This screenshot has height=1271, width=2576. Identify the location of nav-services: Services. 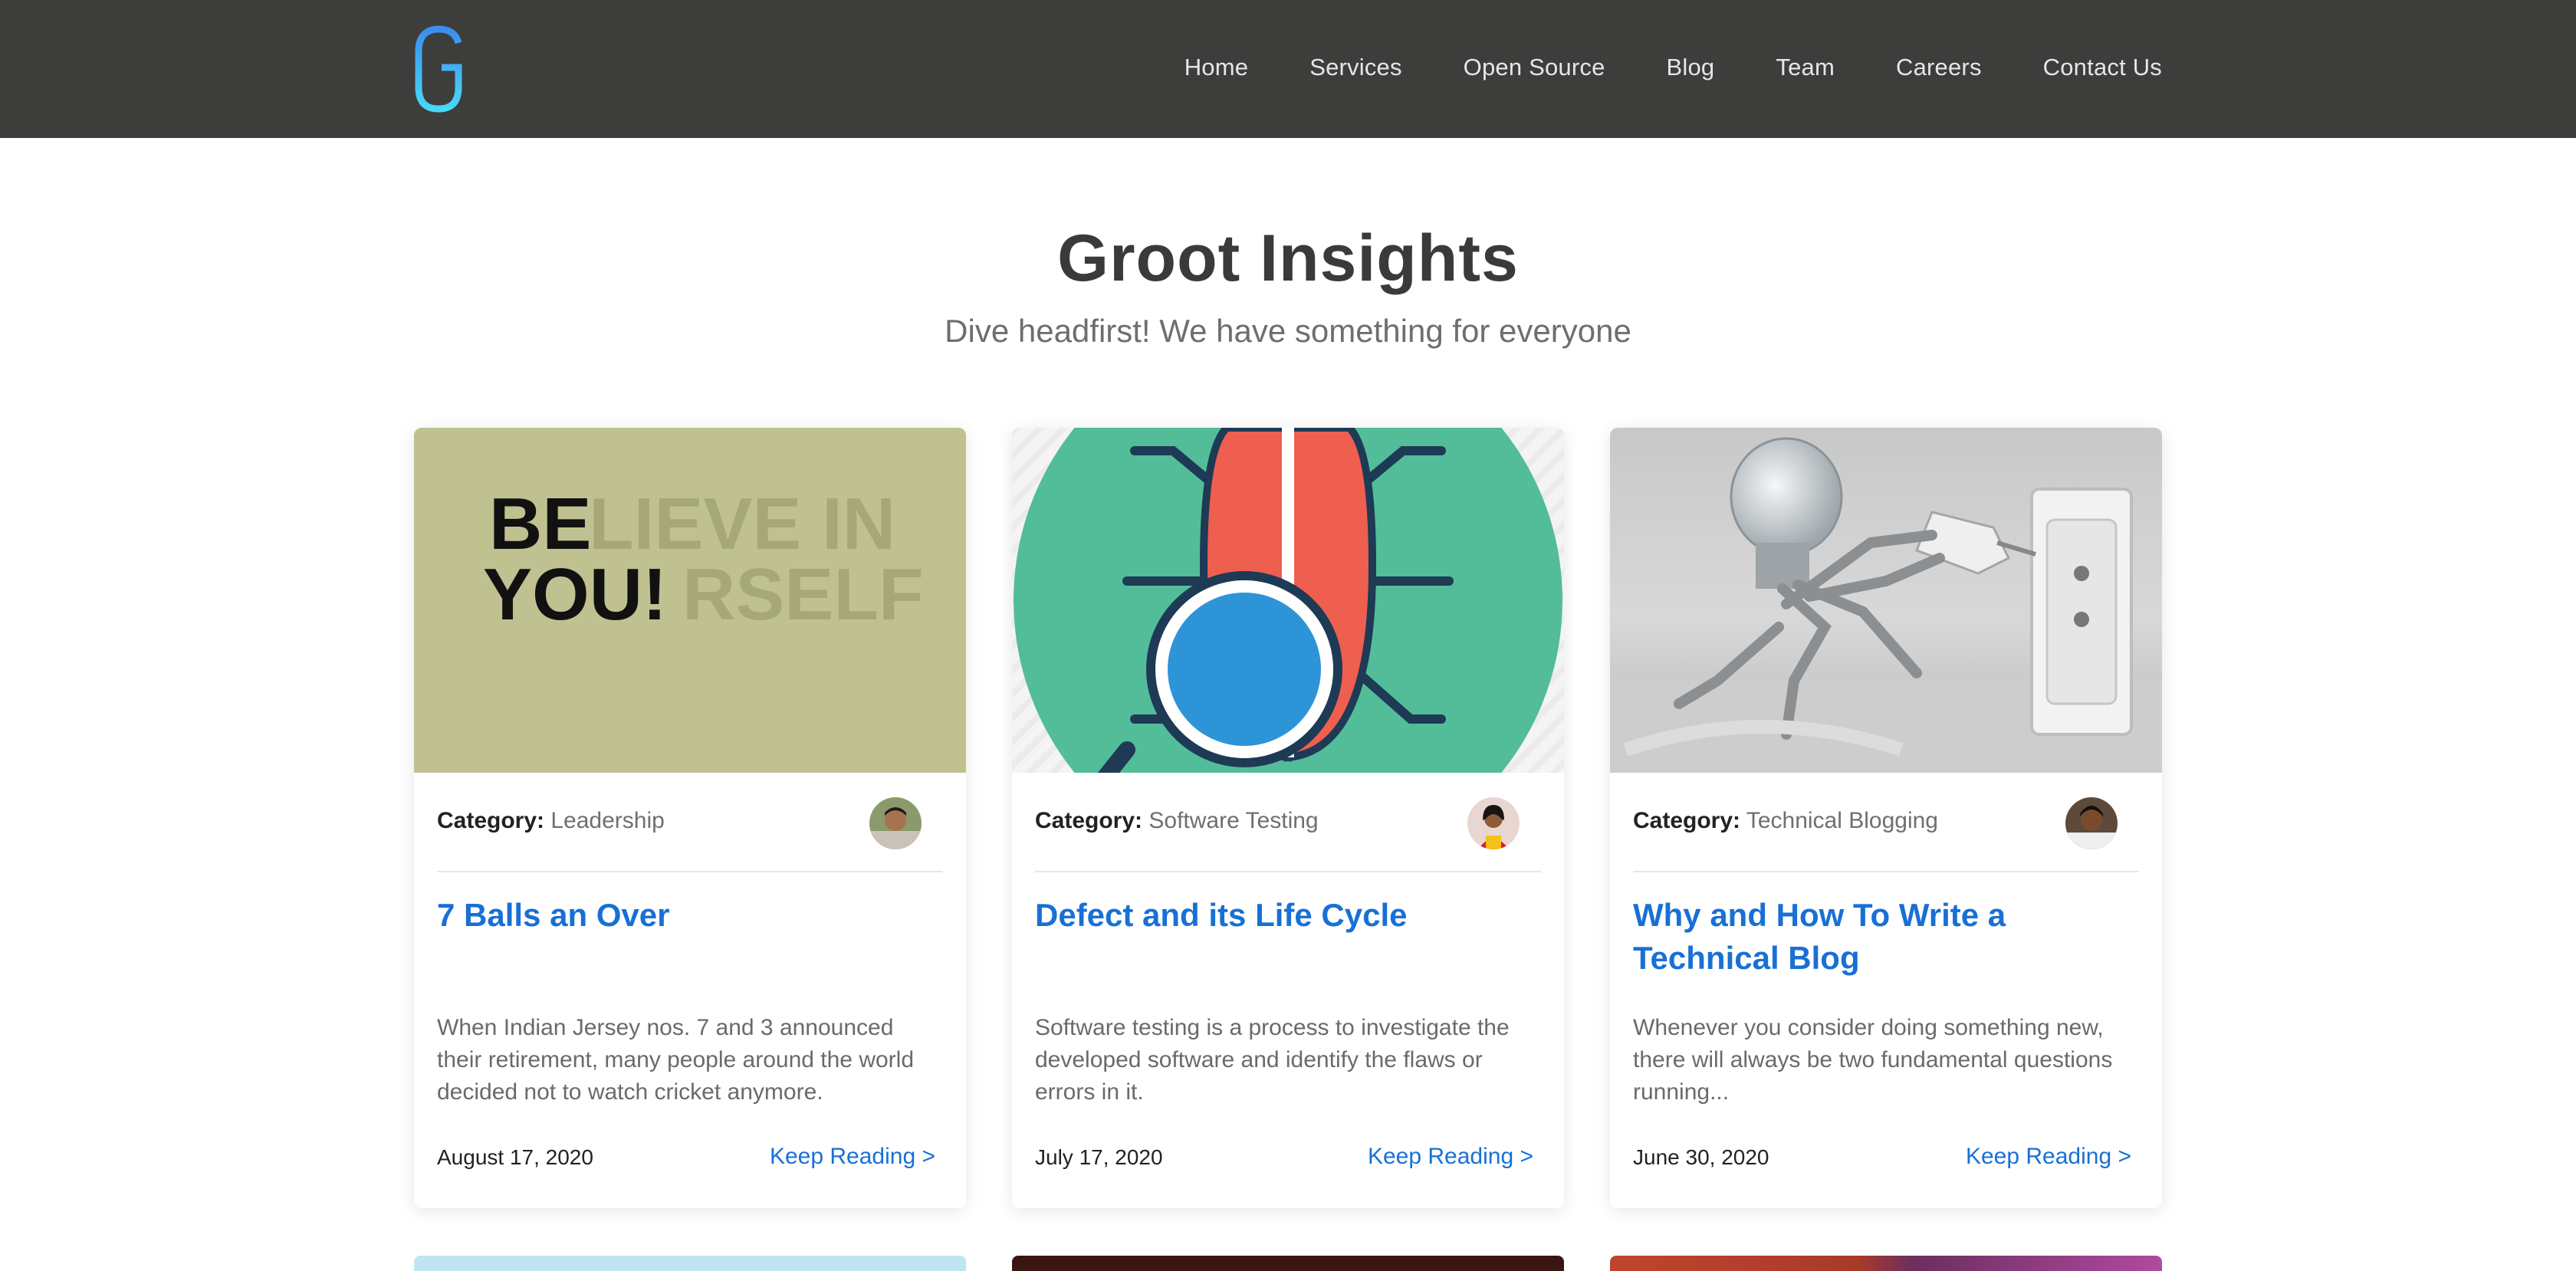
(1355, 67).